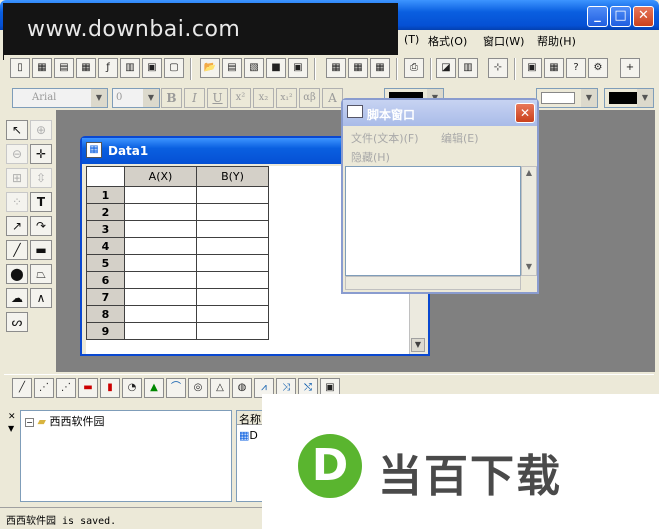 The width and height of the screenshot is (659, 529). Describe the element at coordinates (105, 246) in the screenshot. I see `row-header: 4` at that location.